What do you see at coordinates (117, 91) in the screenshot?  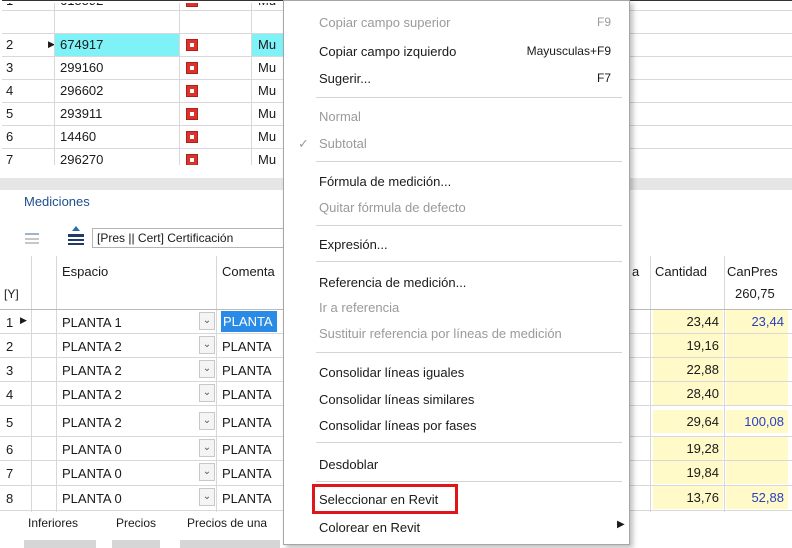 I see `row-code: 296602` at bounding box center [117, 91].